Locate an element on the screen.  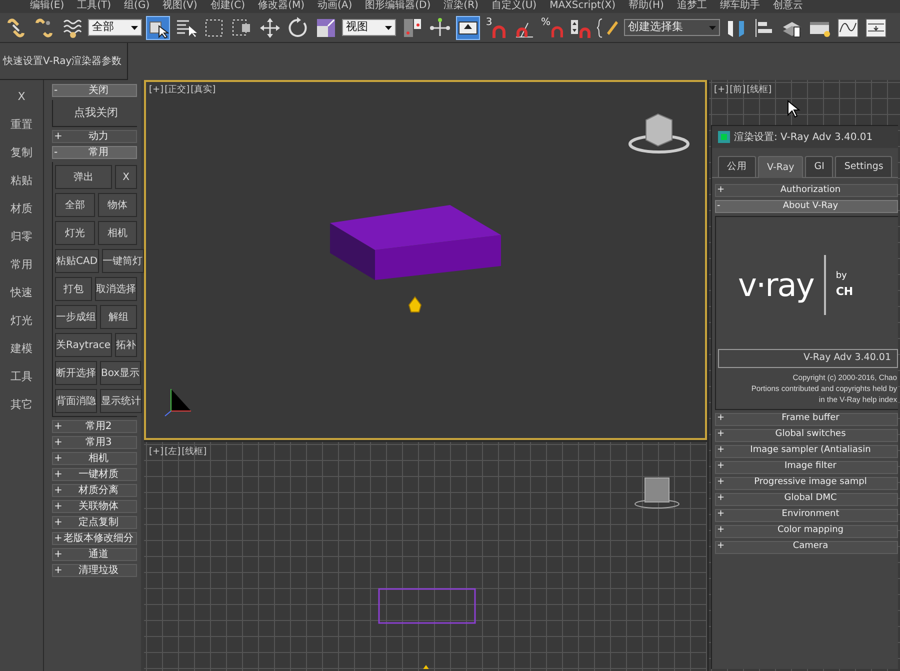
side-button: X is located at coordinates (22, 97).